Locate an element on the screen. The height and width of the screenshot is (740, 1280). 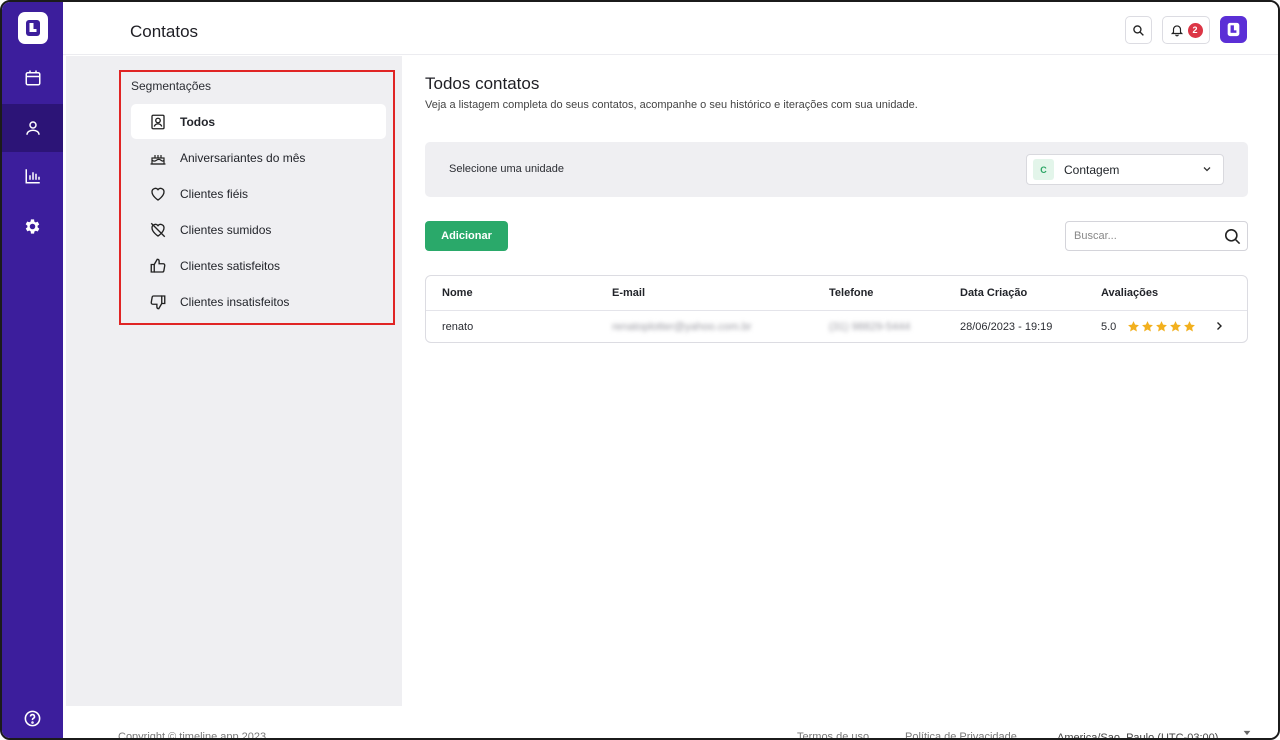
segment-item-clientes-insatisfeitos: Clientes insatisfeitos is located at coordinates (258, 301).